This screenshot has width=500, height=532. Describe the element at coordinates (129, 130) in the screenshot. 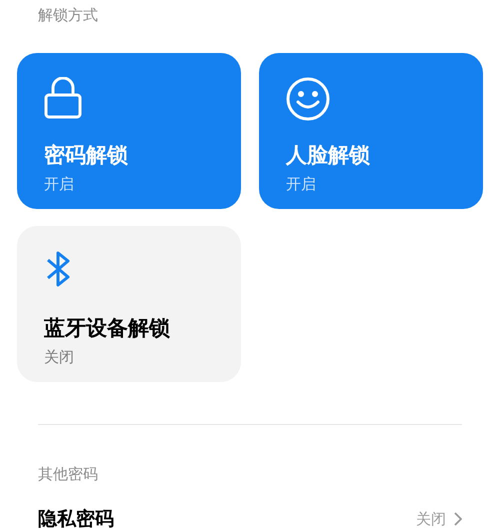

I see `unlock-card: 密码解锁 开启` at that location.